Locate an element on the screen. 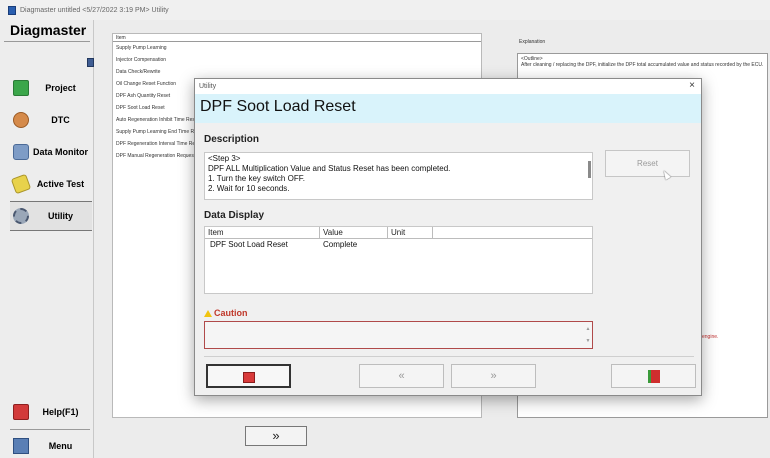 This screenshot has width=770, height=458. sidebar-item-project: Project is located at coordinates (51, 88).